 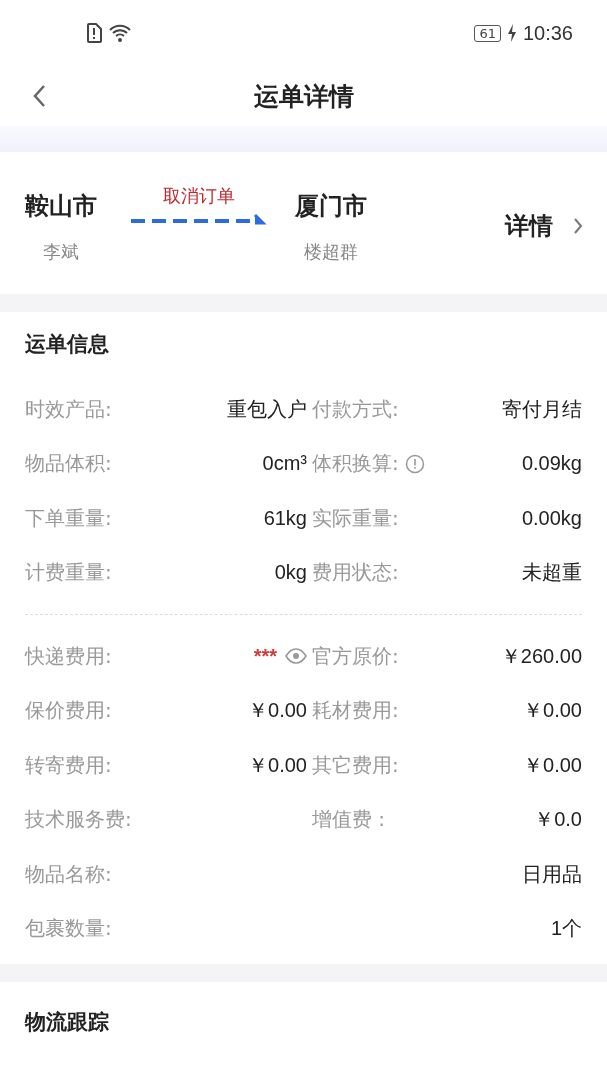 I want to click on field-value: 日用品, so click(x=552, y=874).